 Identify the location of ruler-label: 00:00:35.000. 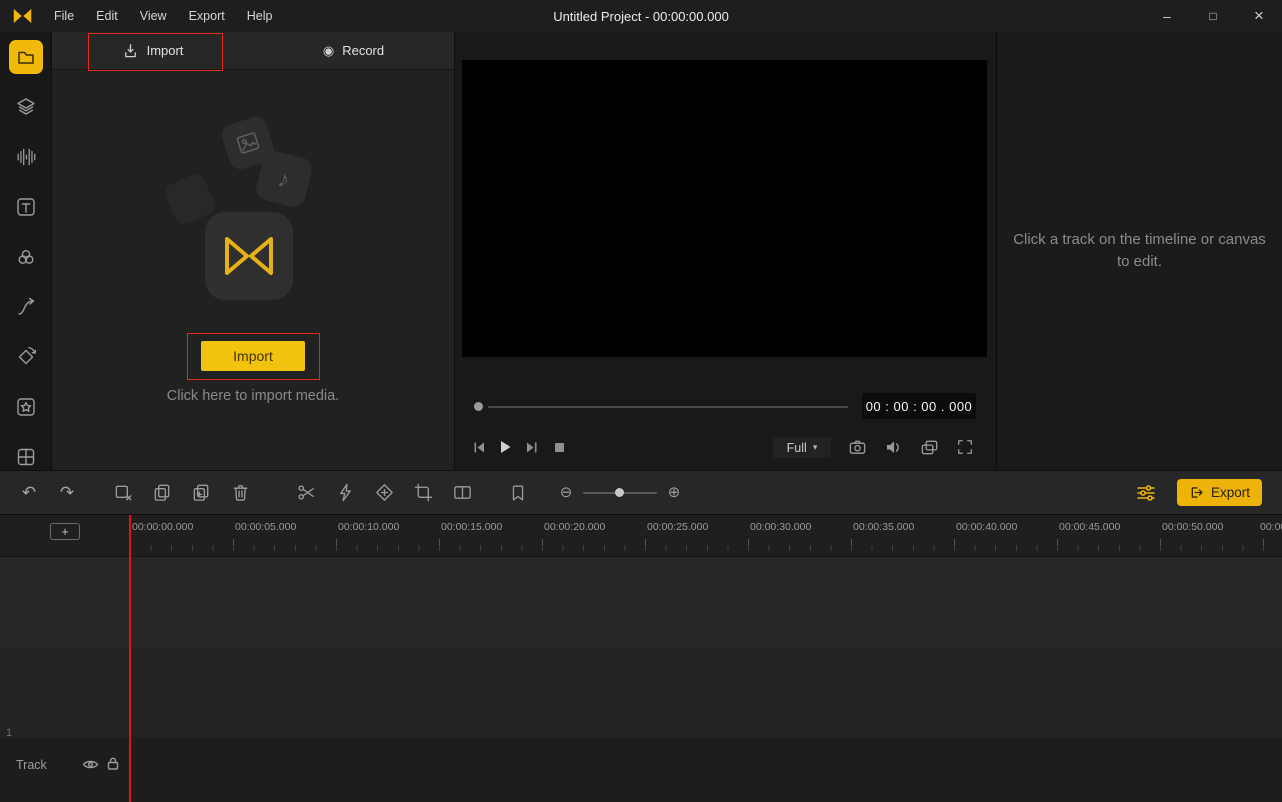
(884, 527).